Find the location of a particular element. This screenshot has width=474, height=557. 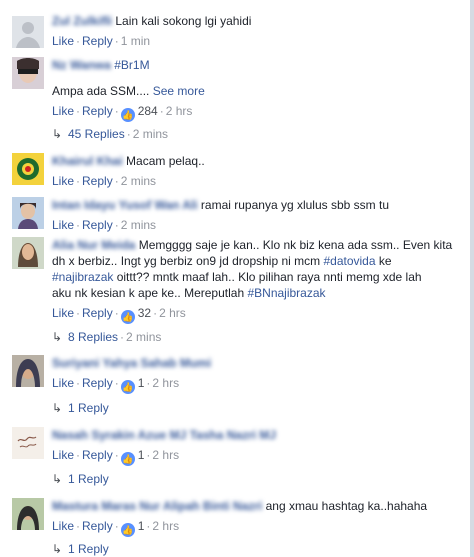

comment-author: Khairul Khai is located at coordinates (87, 161).